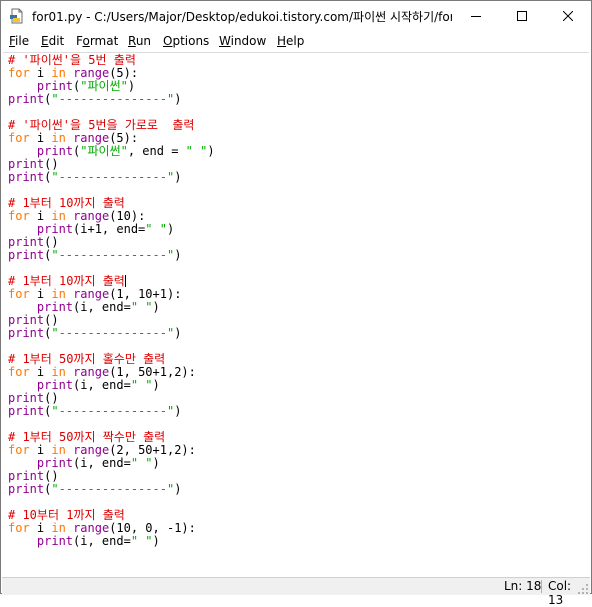  What do you see at coordinates (583, 589) in the screenshot?
I see `resize-grip-icon` at bounding box center [583, 589].